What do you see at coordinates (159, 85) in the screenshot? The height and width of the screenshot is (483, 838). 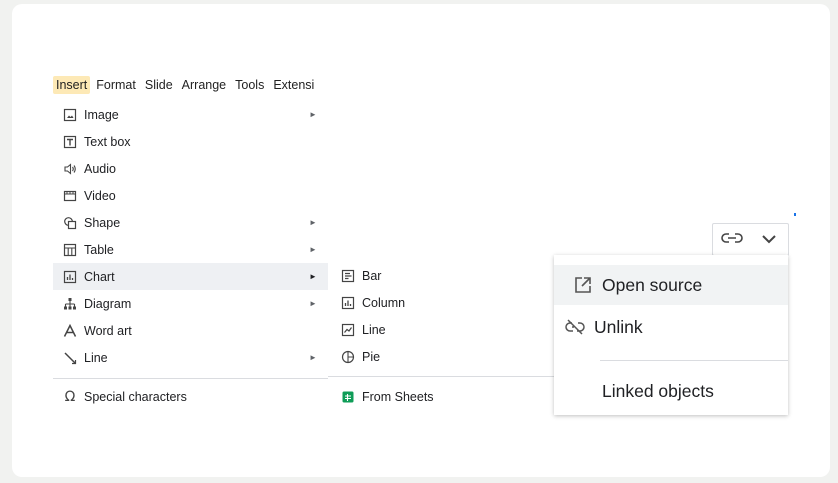 I see `menu-slide: Slide` at bounding box center [159, 85].